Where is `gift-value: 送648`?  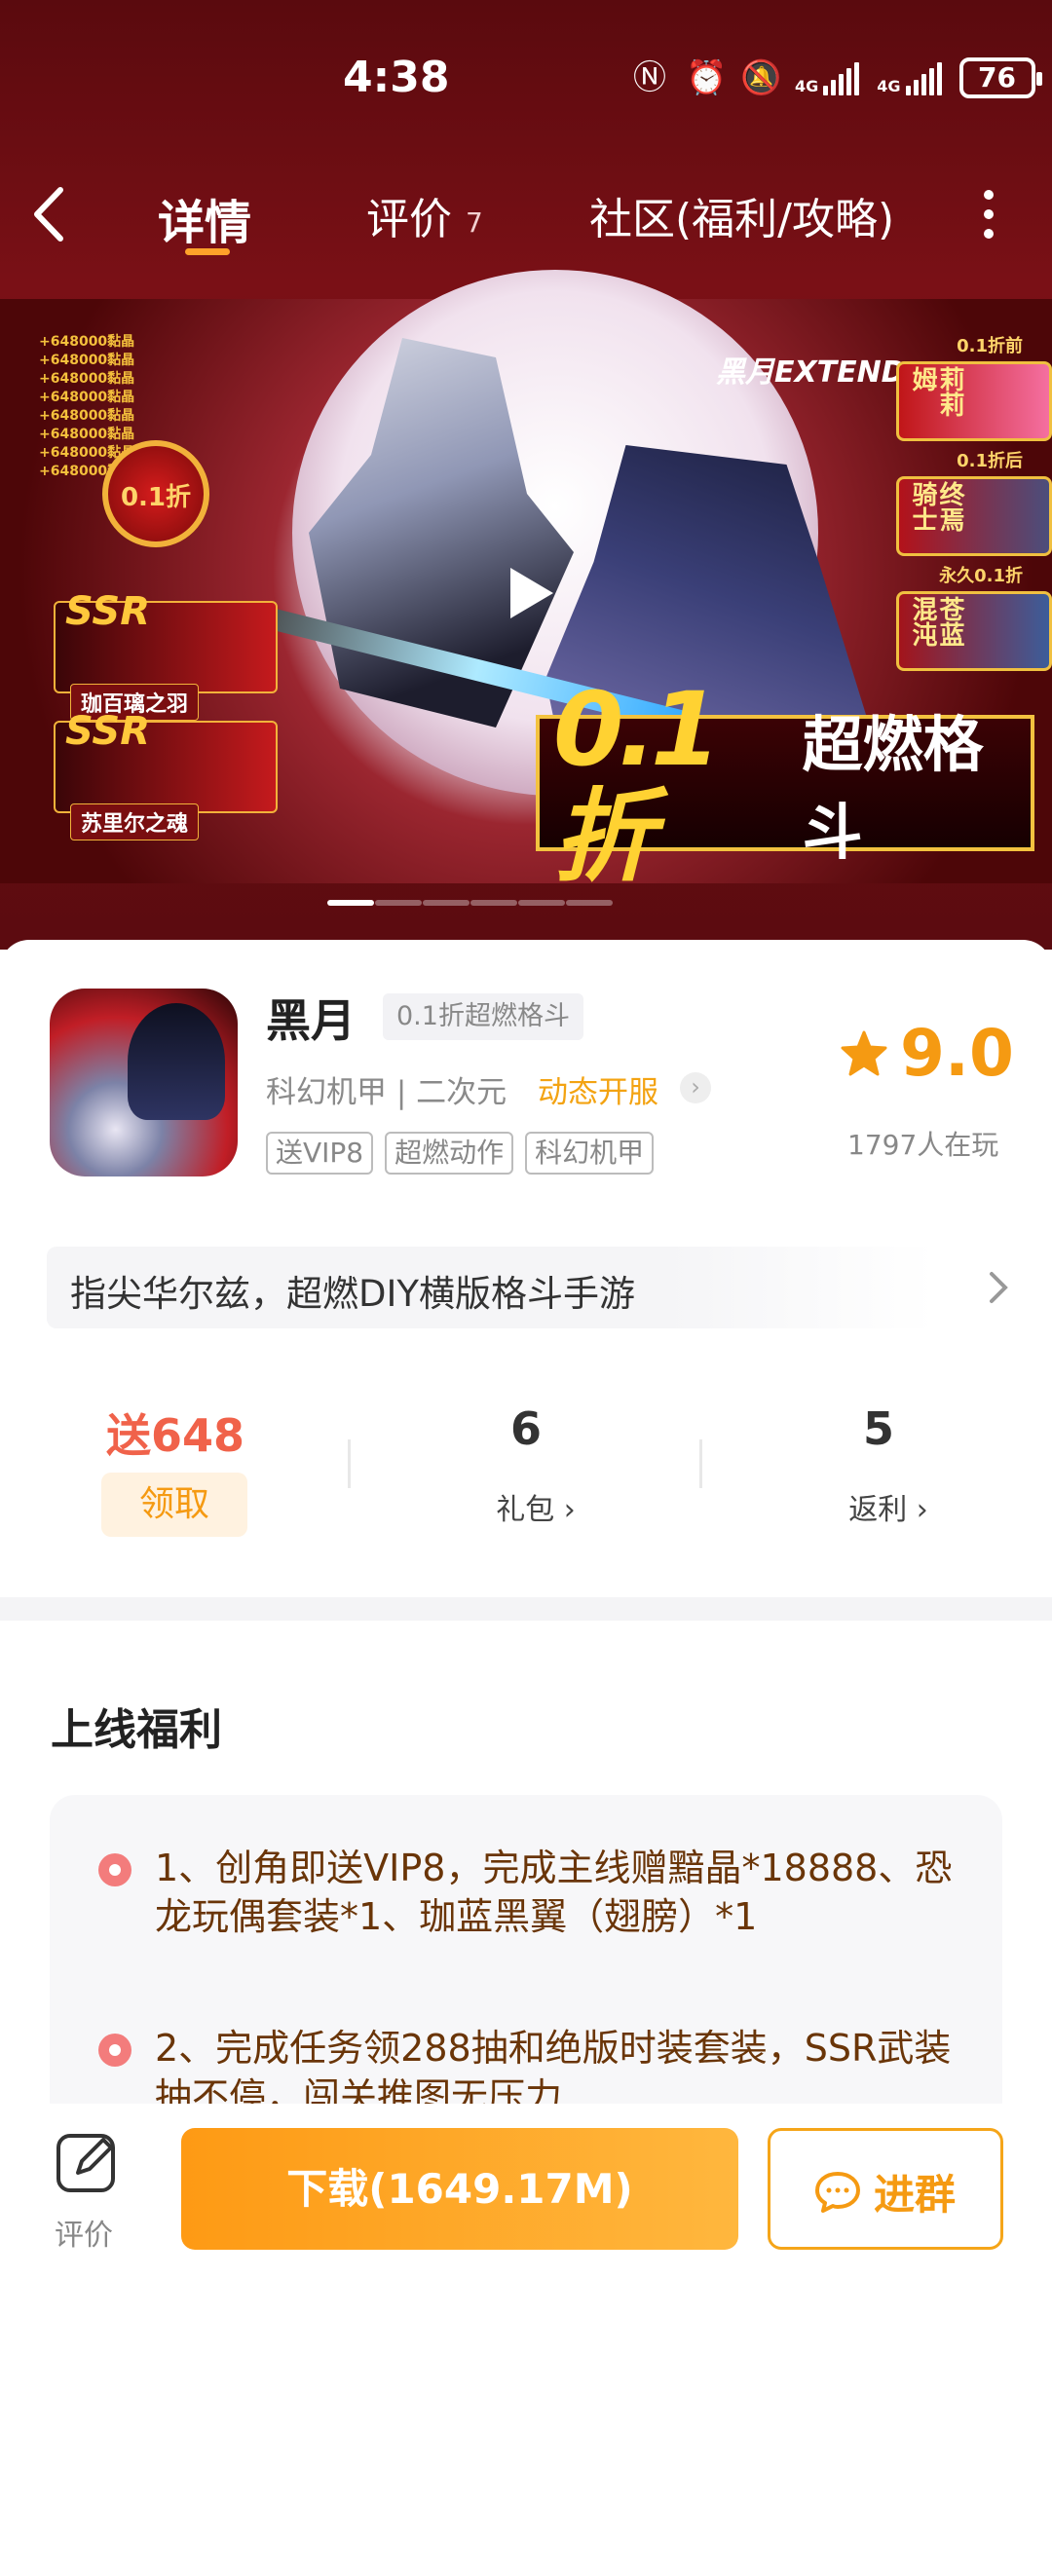
gift-value: 送648 is located at coordinates (175, 1435).